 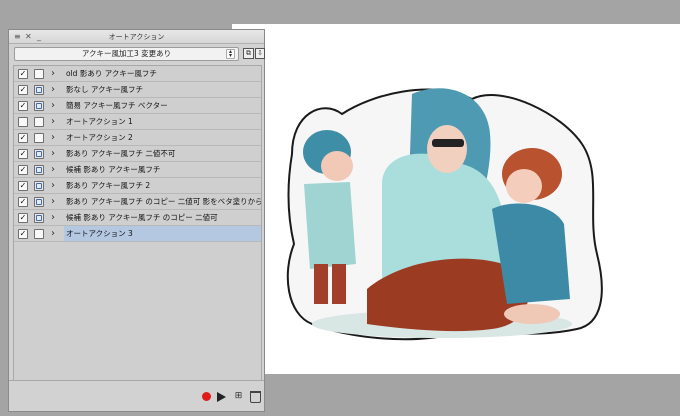 I want to click on action-label: 簡易 アクキー風フチ ベクター, so click(x=117, y=105).